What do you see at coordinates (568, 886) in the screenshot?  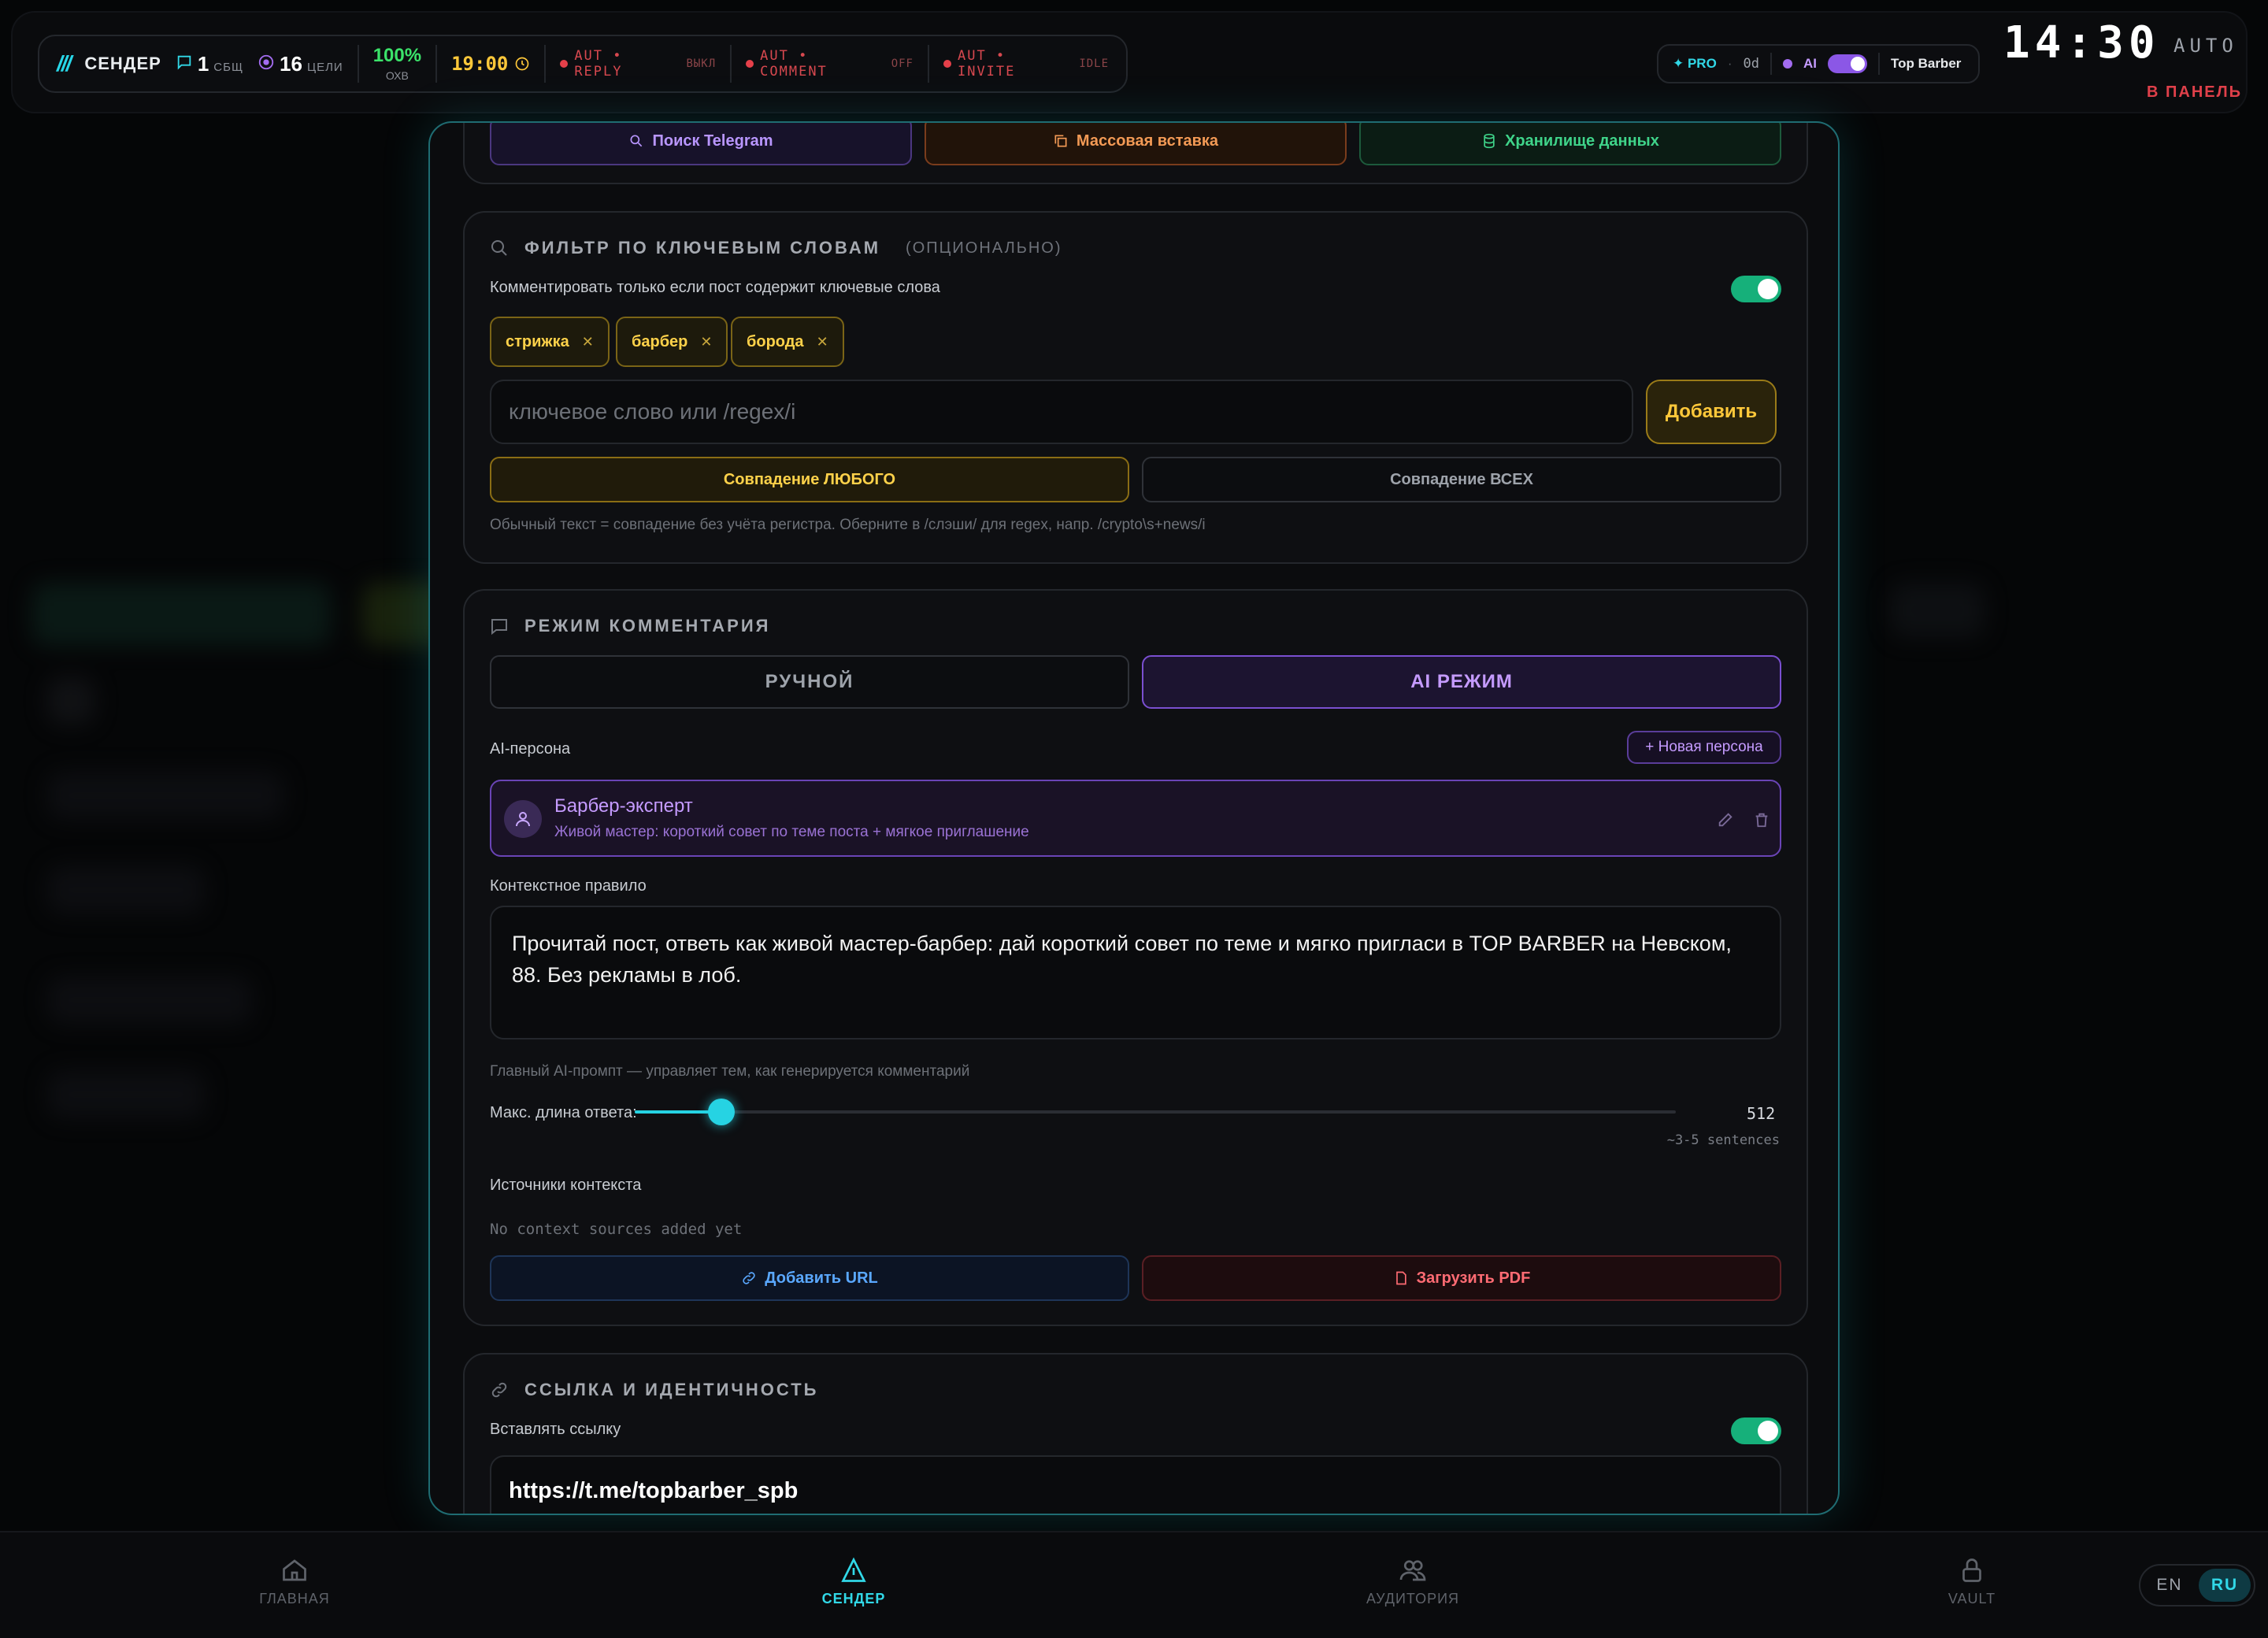 I see `context-rule-label: Контекстное правило` at bounding box center [568, 886].